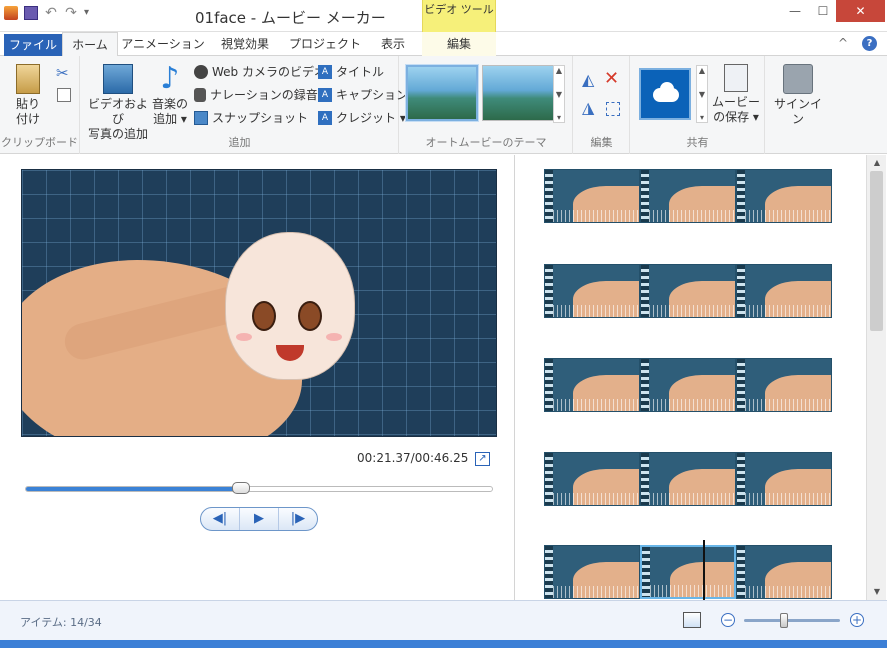 The width and height of the screenshot is (887, 648). Describe the element at coordinates (62, 73) in the screenshot. I see `cut-icon: ✂` at that location.